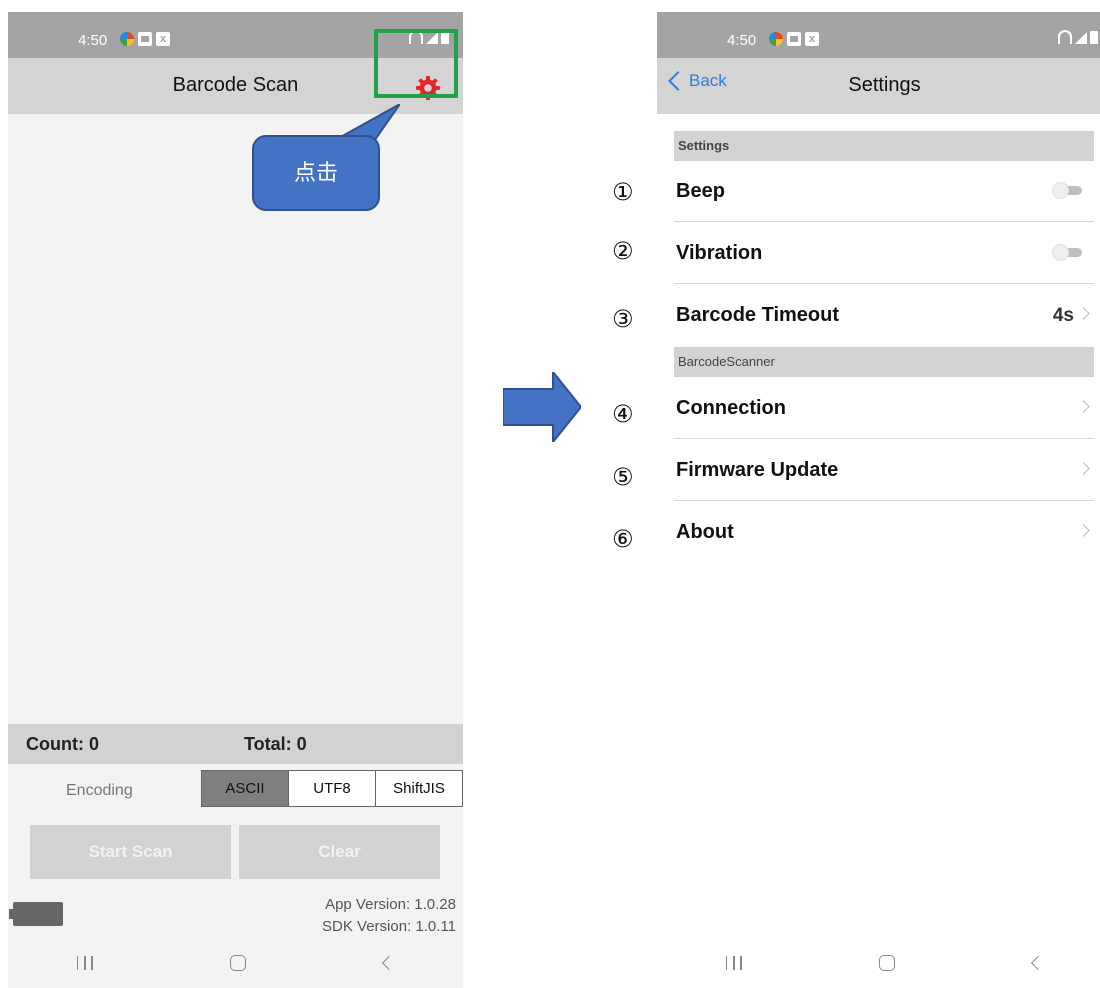 The image size is (1100, 988). Describe the element at coordinates (884, 146) in the screenshot. I see `section-header-settings: Settings` at that location.